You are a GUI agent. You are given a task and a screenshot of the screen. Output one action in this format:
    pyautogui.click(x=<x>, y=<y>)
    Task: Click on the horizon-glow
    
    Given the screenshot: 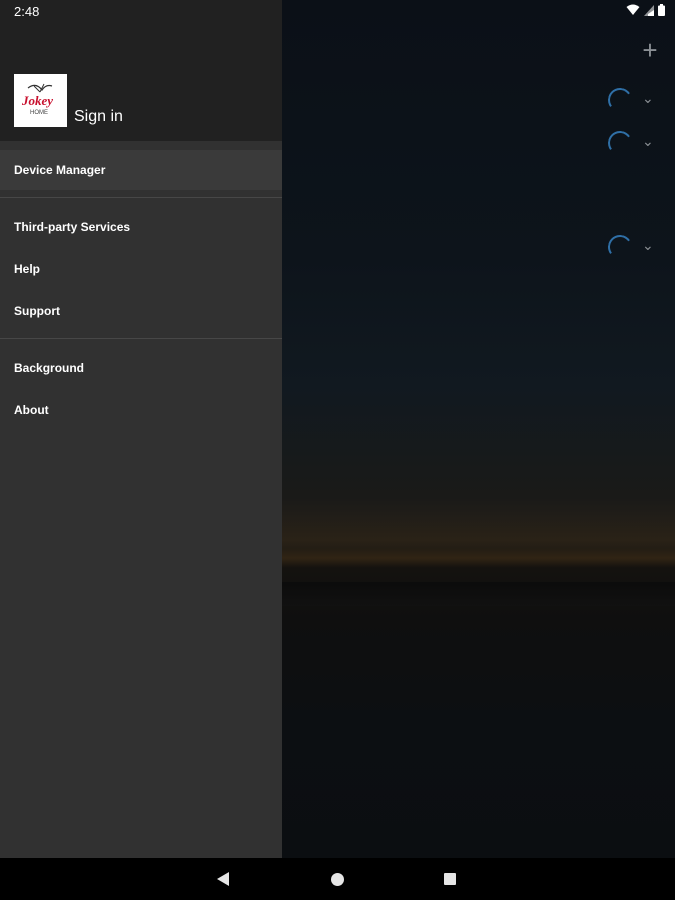 What is the action you would take?
    pyautogui.click(x=478, y=558)
    